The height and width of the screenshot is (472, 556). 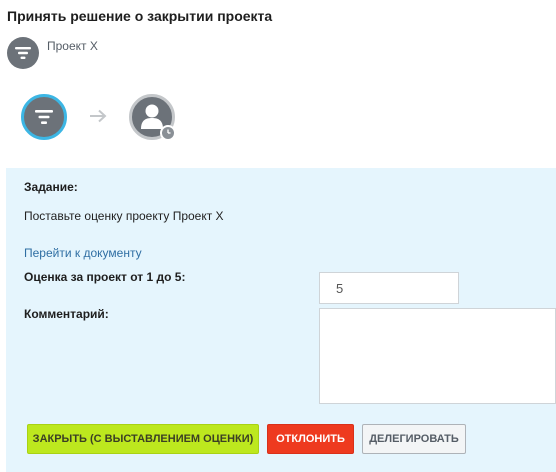 I want to click on workflow-step-current, so click(x=44, y=117).